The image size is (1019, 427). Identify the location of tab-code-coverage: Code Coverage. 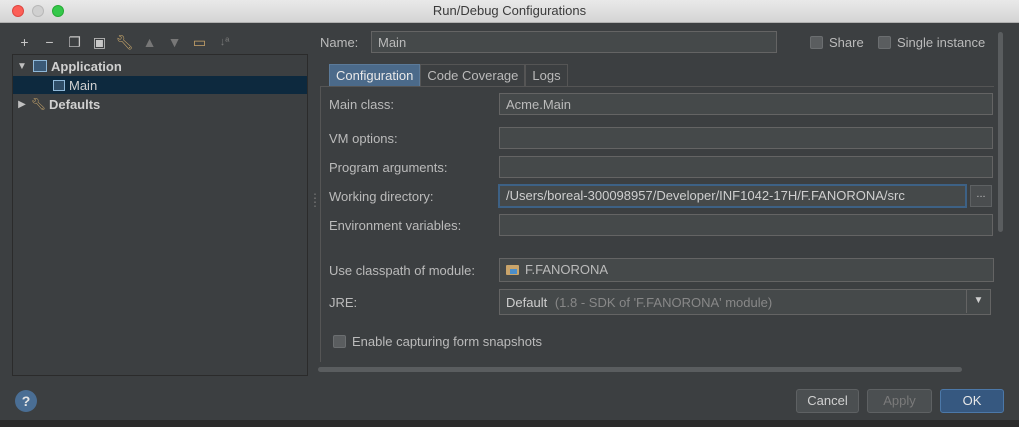
(473, 75).